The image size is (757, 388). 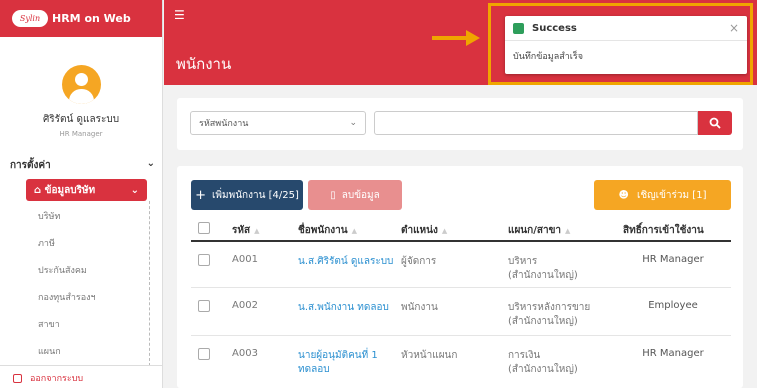 I want to click on brand-bar: Sylin HRM on Web, so click(x=81, y=18).